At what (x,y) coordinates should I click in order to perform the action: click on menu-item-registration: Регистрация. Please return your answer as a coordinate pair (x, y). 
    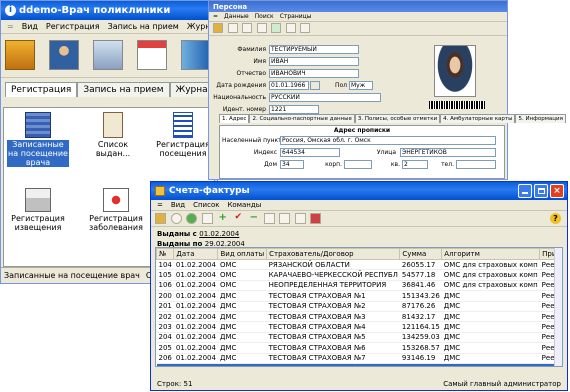
    Looking at the image, I should click on (73, 26).